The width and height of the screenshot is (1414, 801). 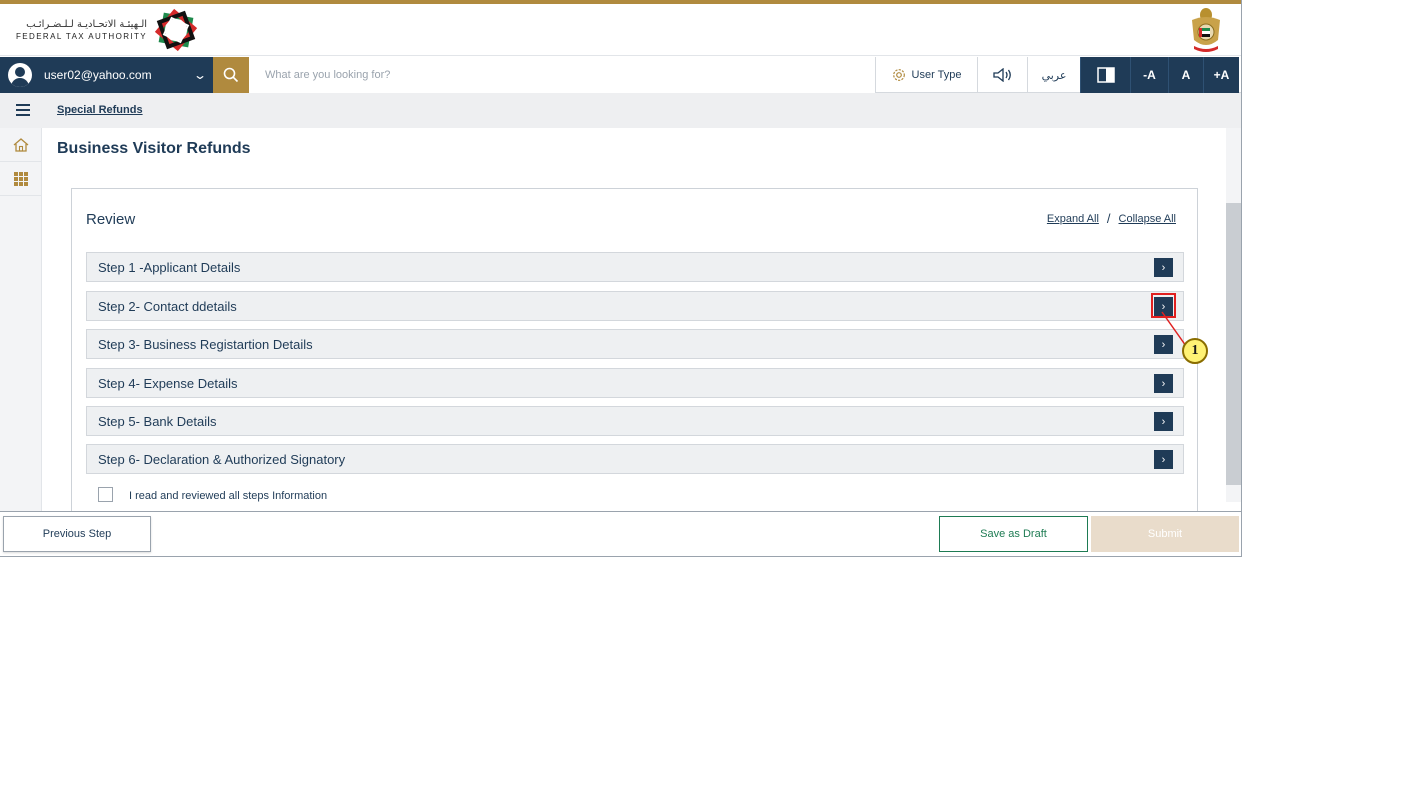 I want to click on user-menu-button: user02@yahoo.com ⌄, so click(x=106, y=75).